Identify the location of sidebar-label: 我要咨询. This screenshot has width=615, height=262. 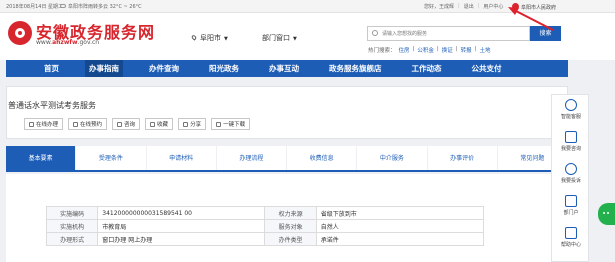
(570, 149).